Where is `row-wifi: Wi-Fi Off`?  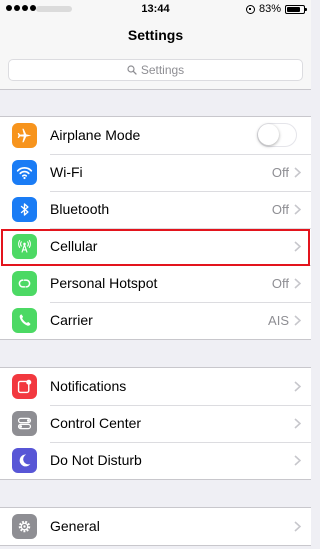
row-wifi: Wi-Fi Off is located at coordinates (155, 172).